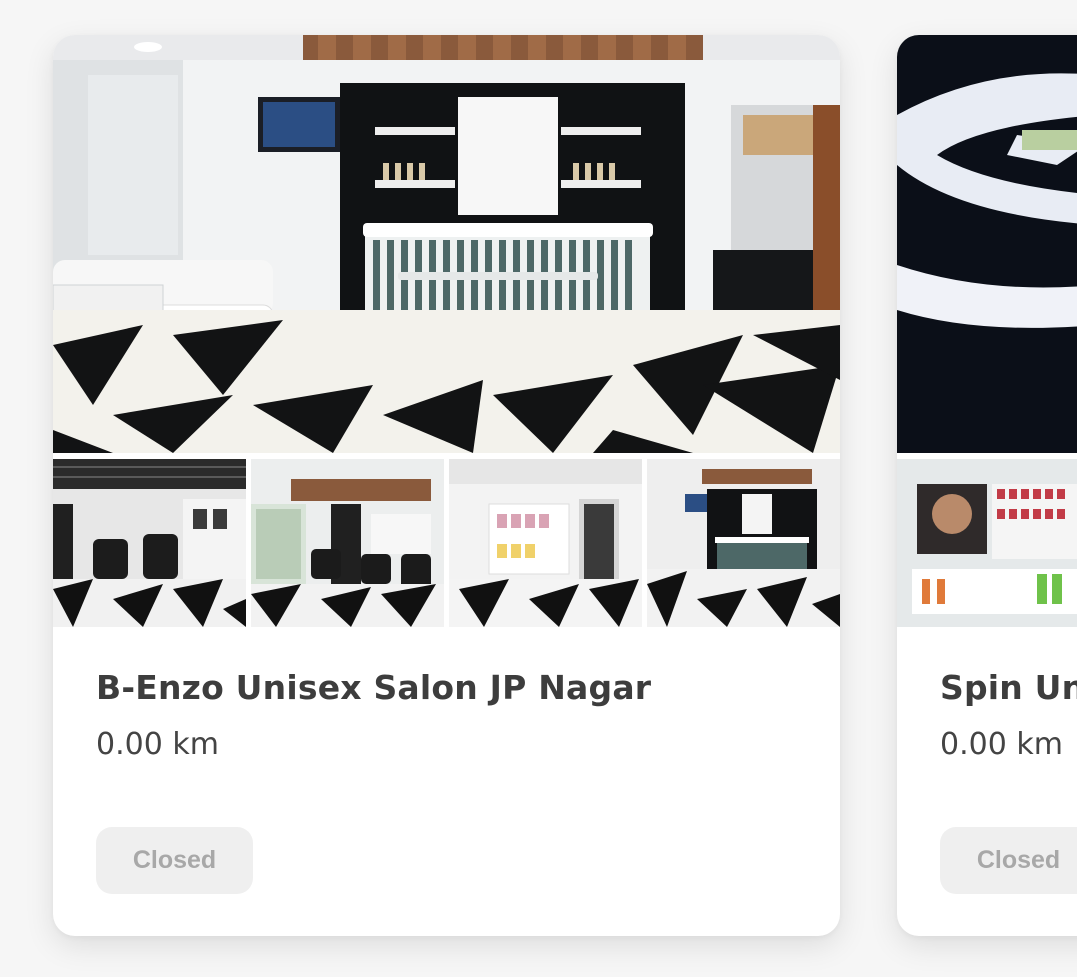 The height and width of the screenshot is (977, 1077). Describe the element at coordinates (1008, 688) in the screenshot. I see `salon-name: Spin Un` at that location.